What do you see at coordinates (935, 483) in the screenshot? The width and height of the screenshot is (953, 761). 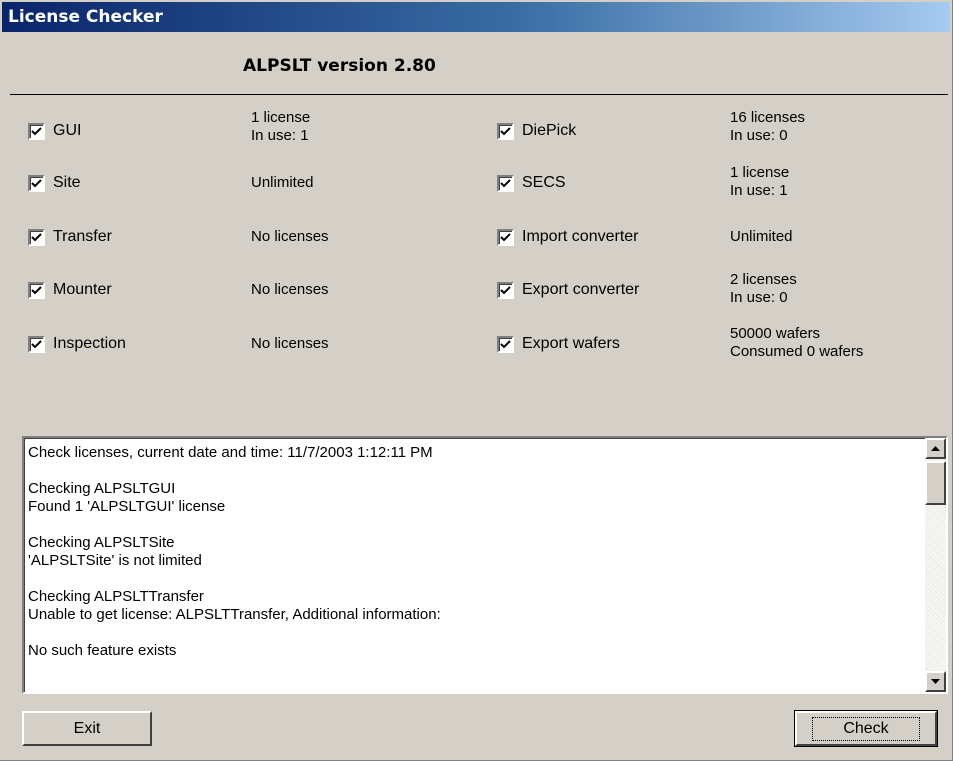 I see `scroll-thumb` at bounding box center [935, 483].